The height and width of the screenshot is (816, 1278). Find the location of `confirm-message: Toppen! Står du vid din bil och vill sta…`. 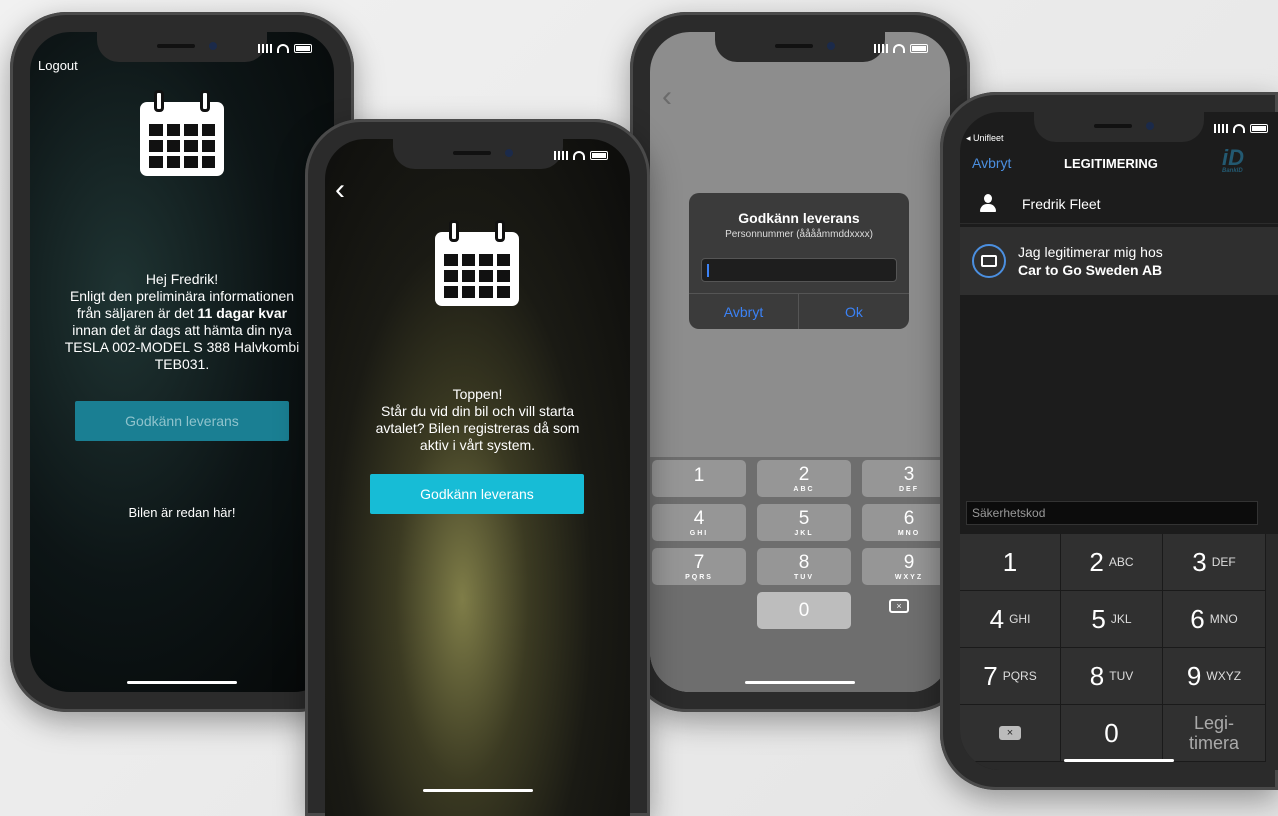

confirm-message: Toppen! Står du vid din bil och vill sta… is located at coordinates (477, 420).